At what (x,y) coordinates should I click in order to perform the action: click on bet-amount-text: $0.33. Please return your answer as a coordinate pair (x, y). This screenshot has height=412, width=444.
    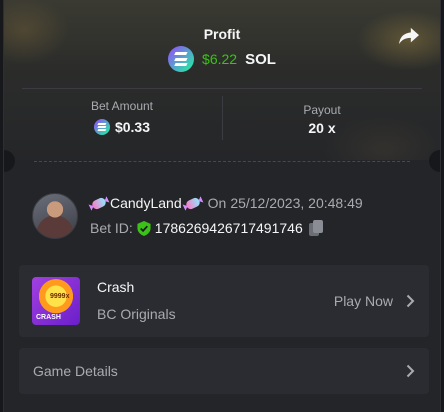
    Looking at the image, I should click on (132, 127).